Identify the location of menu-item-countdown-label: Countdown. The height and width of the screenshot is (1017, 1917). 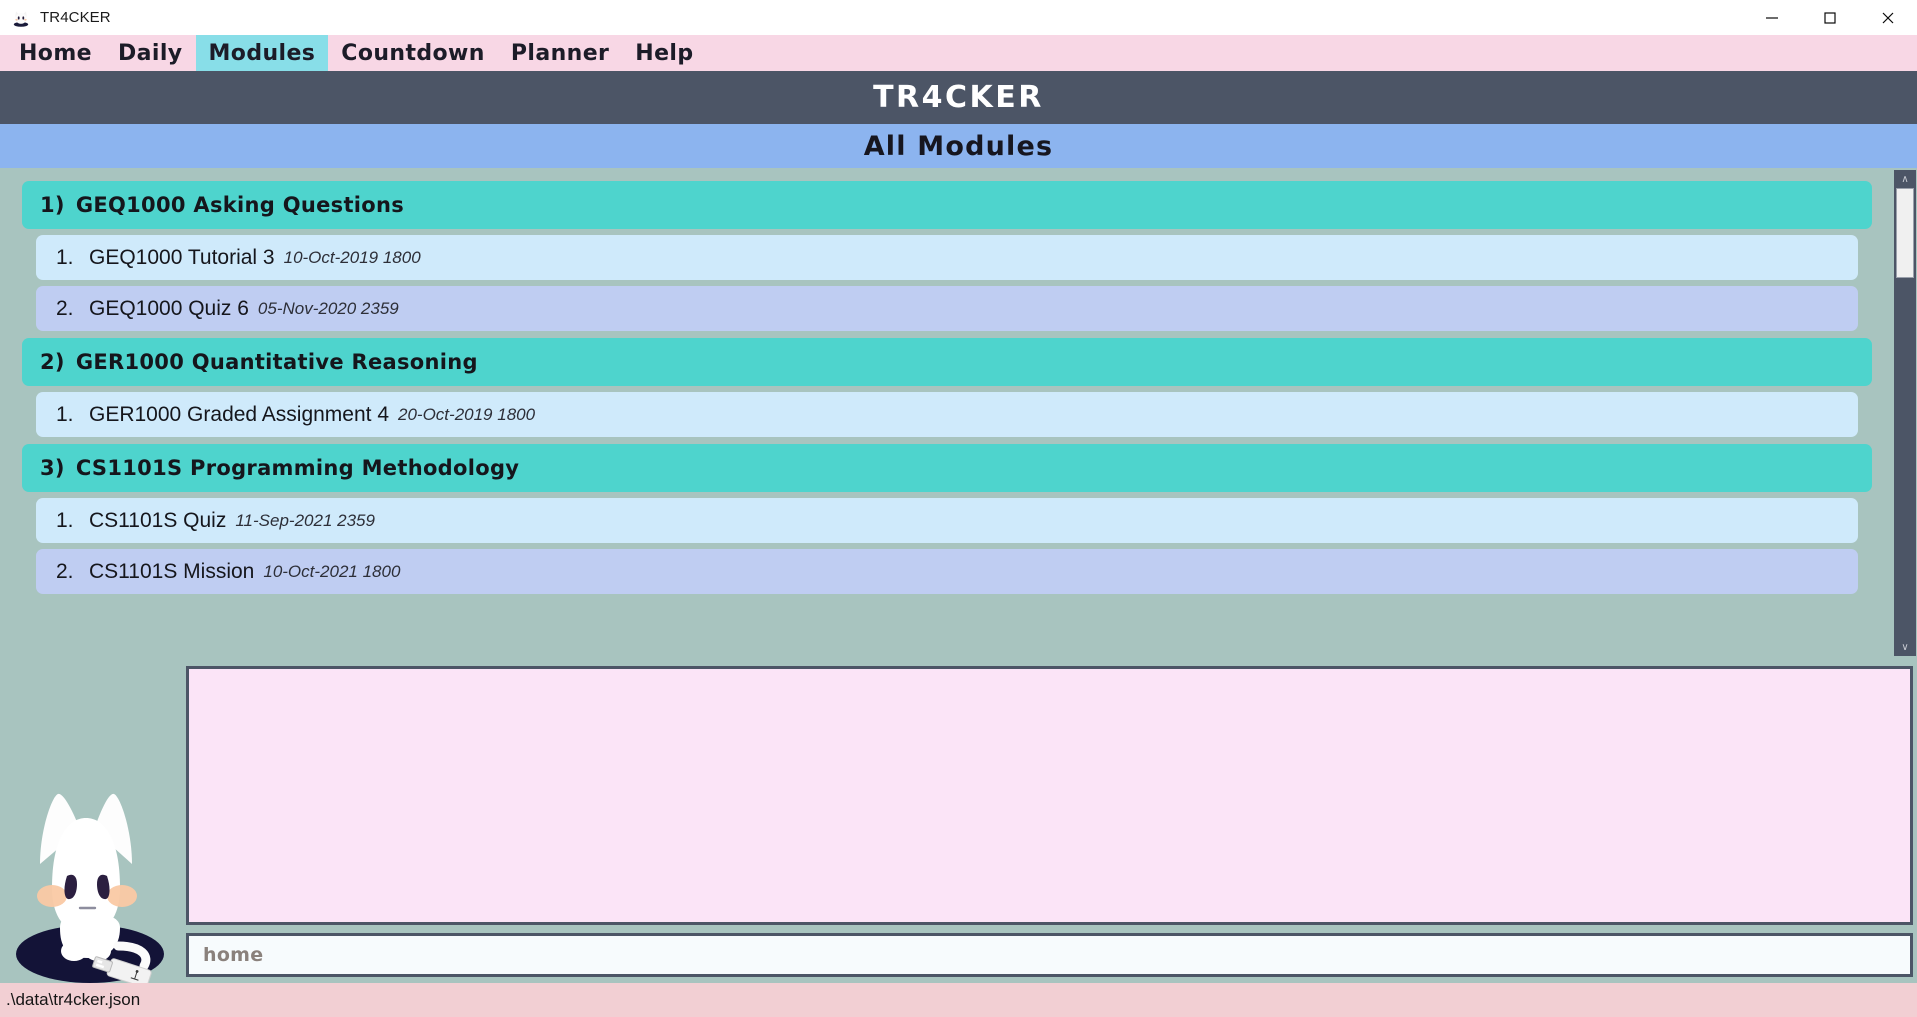
(413, 53).